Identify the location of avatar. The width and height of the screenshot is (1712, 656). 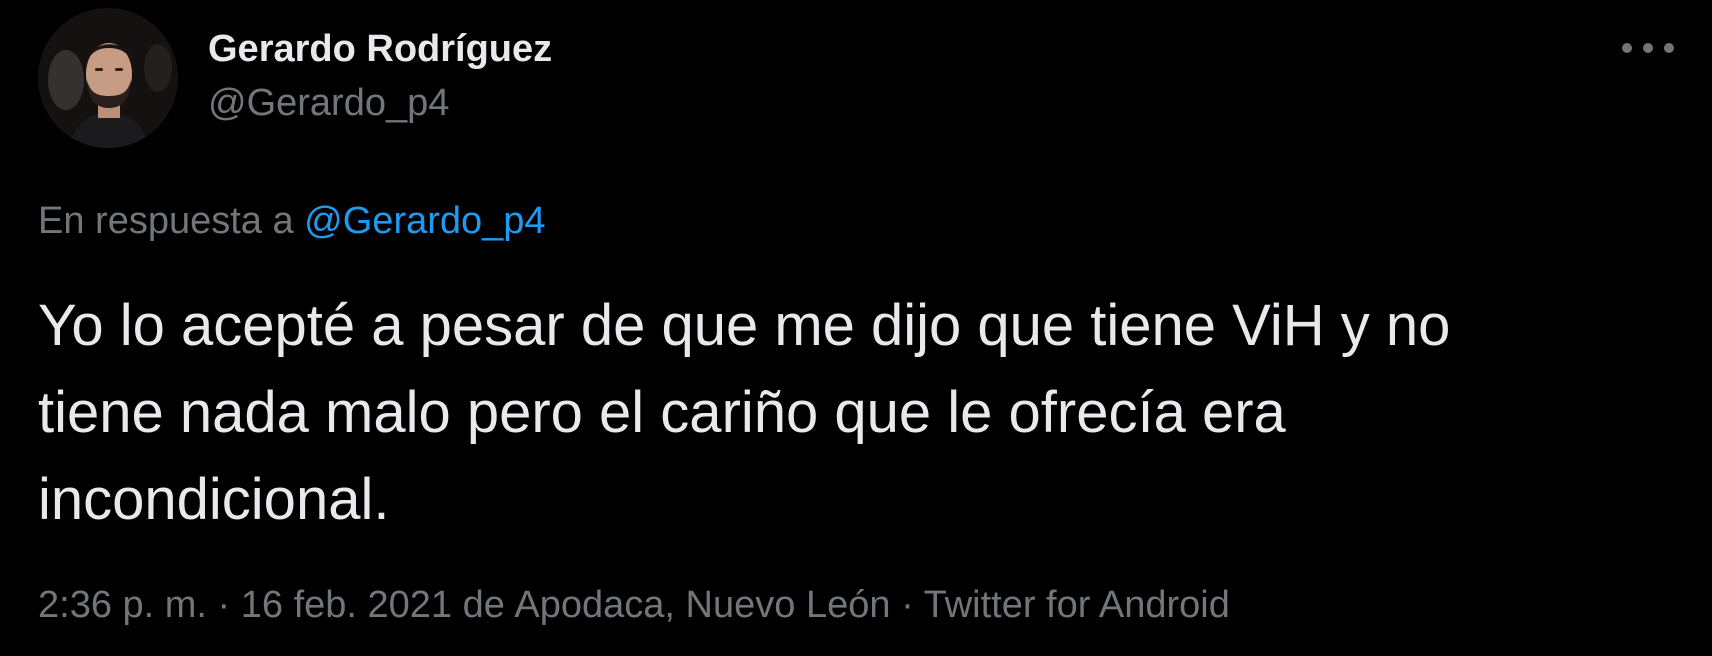
(108, 78).